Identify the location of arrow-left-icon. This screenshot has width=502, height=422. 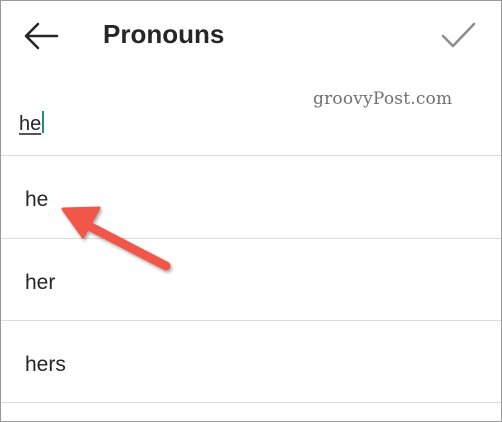
(41, 36).